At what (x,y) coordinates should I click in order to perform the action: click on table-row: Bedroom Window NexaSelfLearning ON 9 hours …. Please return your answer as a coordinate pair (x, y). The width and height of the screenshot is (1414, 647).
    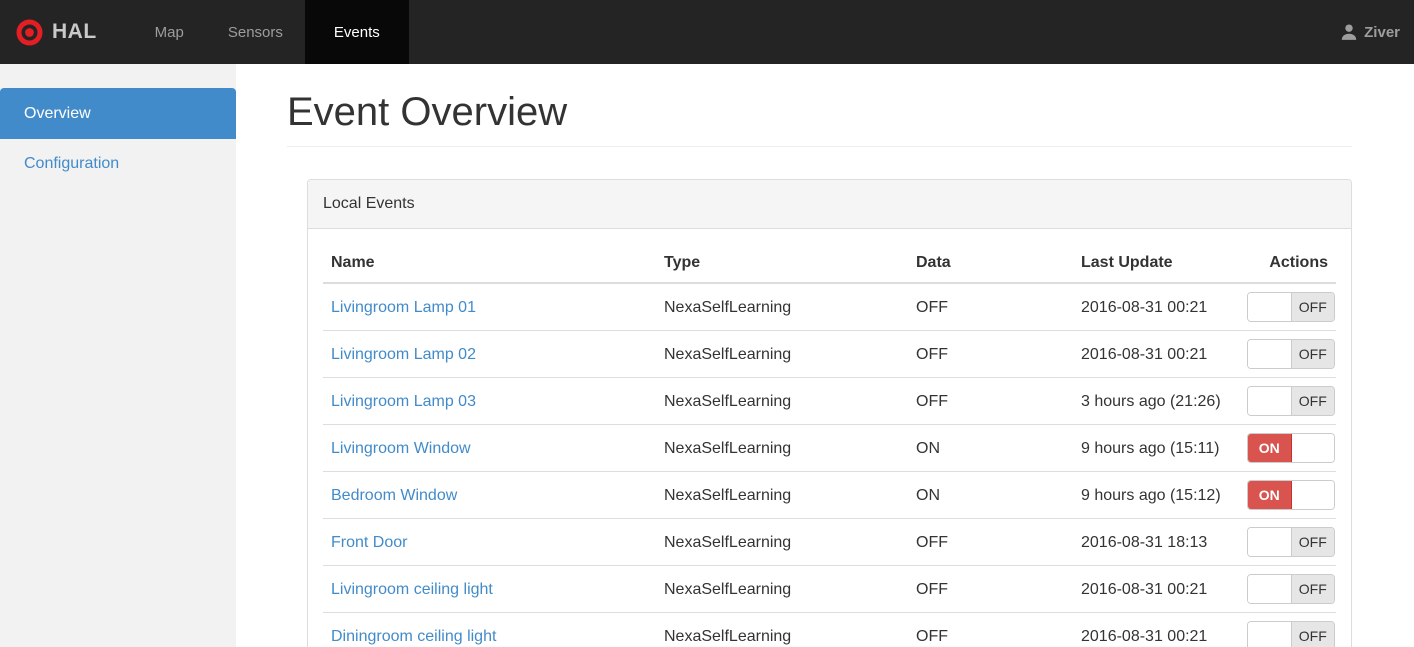
    Looking at the image, I should click on (829, 495).